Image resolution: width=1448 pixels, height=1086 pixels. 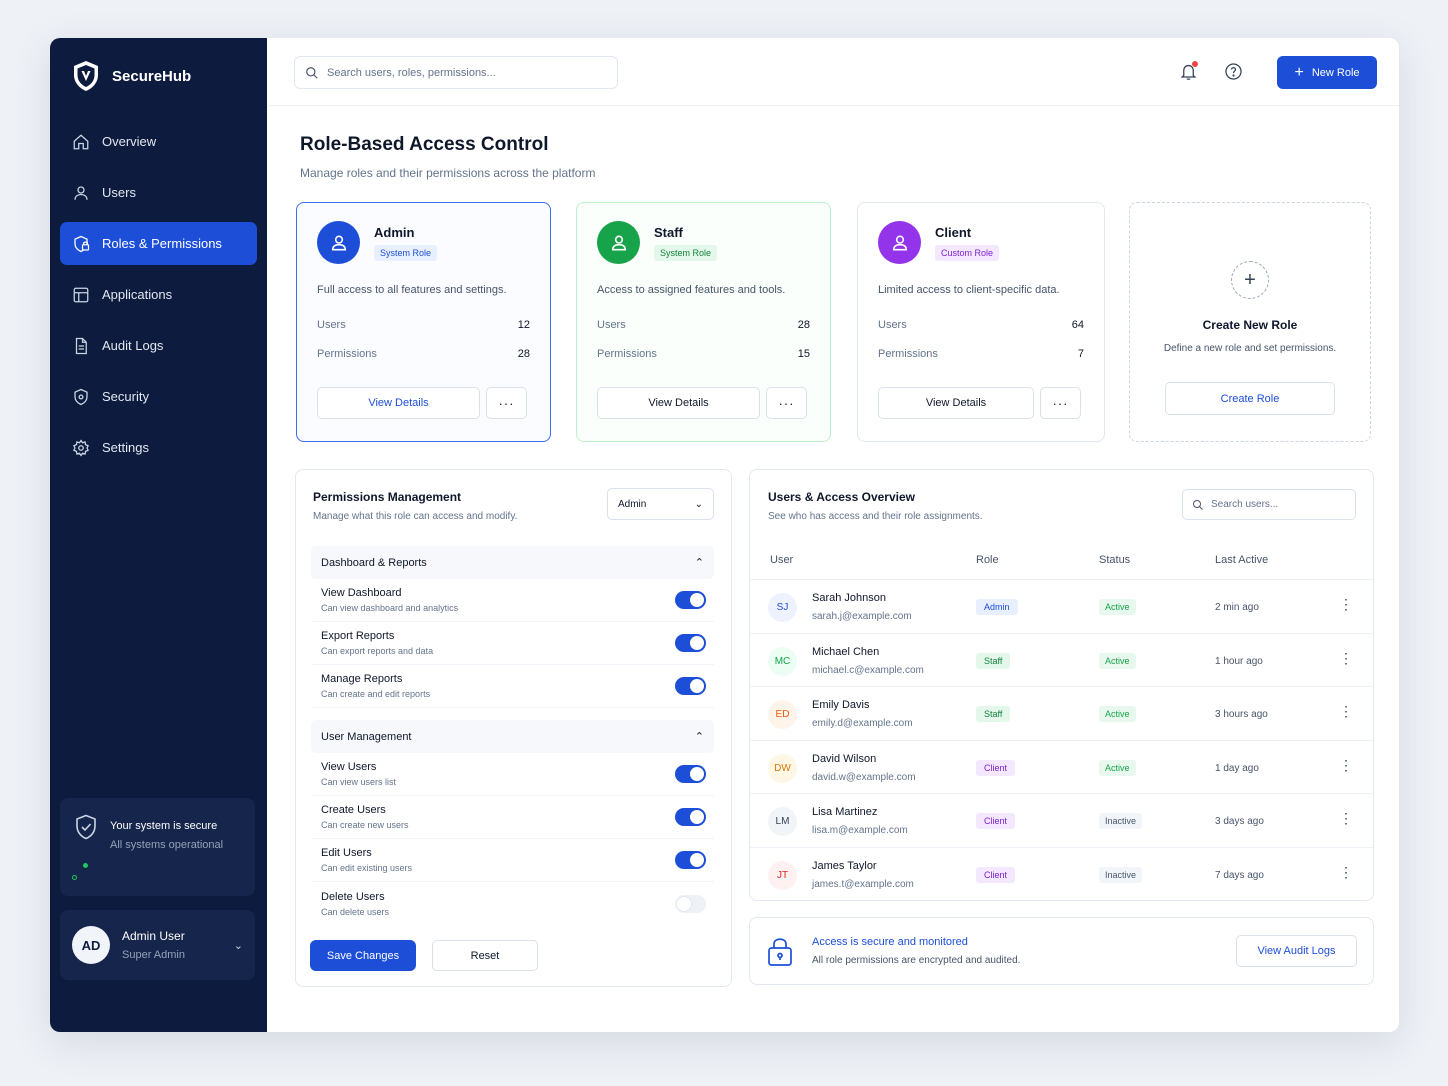 What do you see at coordinates (158, 294) in the screenshot?
I see `sidebar-item-applications: Applications` at bounding box center [158, 294].